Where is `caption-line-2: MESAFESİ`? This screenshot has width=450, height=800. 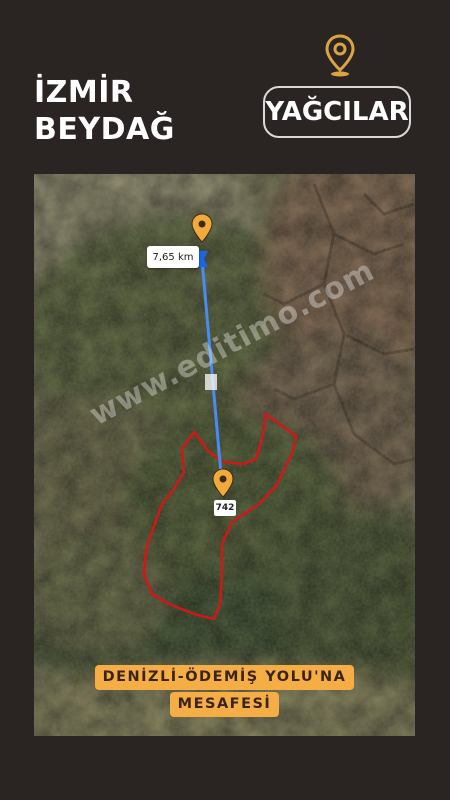 caption-line-2: MESAFESİ is located at coordinates (224, 704).